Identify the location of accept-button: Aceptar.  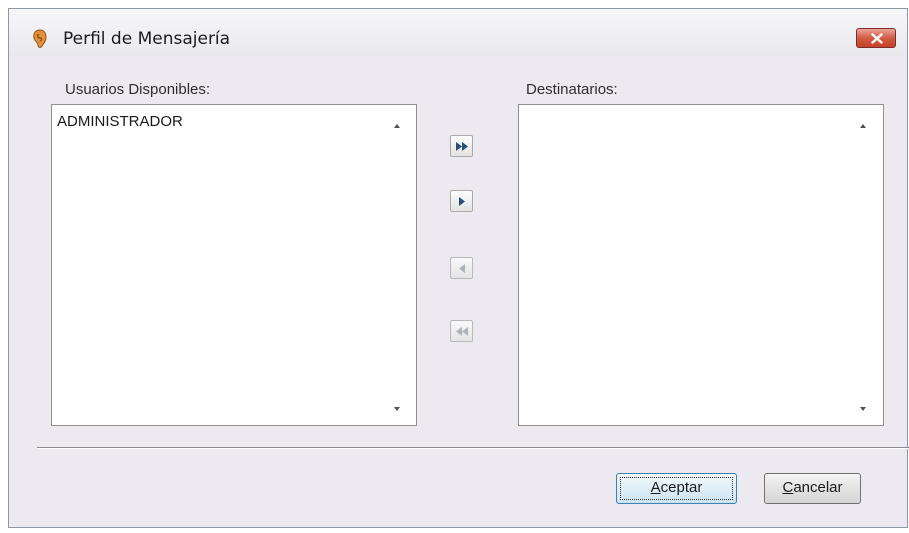
(676, 488).